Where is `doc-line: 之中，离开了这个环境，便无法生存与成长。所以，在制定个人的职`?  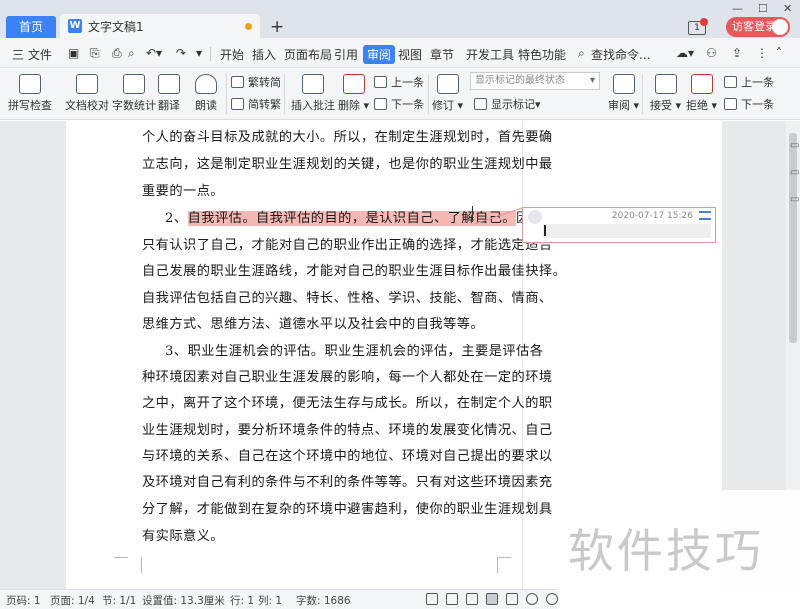
doc-line: 之中，离开了这个环境，便无法生存与成长。所以，在制定个人的职 is located at coordinates (347, 401).